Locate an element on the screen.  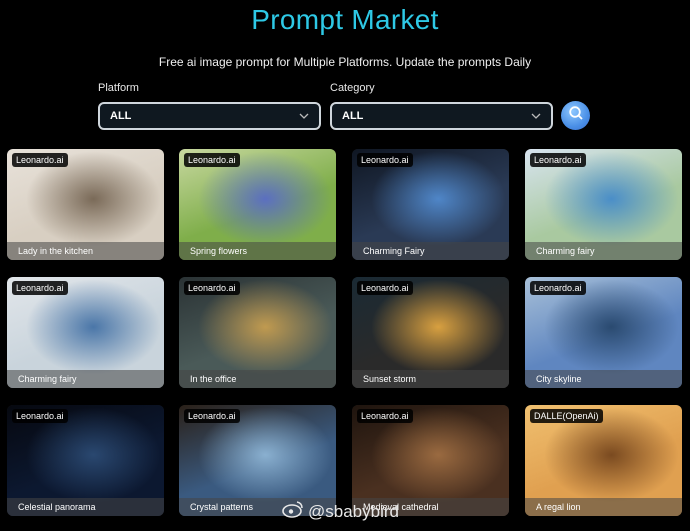
platform-select-value: ALL is located at coordinates (121, 116).